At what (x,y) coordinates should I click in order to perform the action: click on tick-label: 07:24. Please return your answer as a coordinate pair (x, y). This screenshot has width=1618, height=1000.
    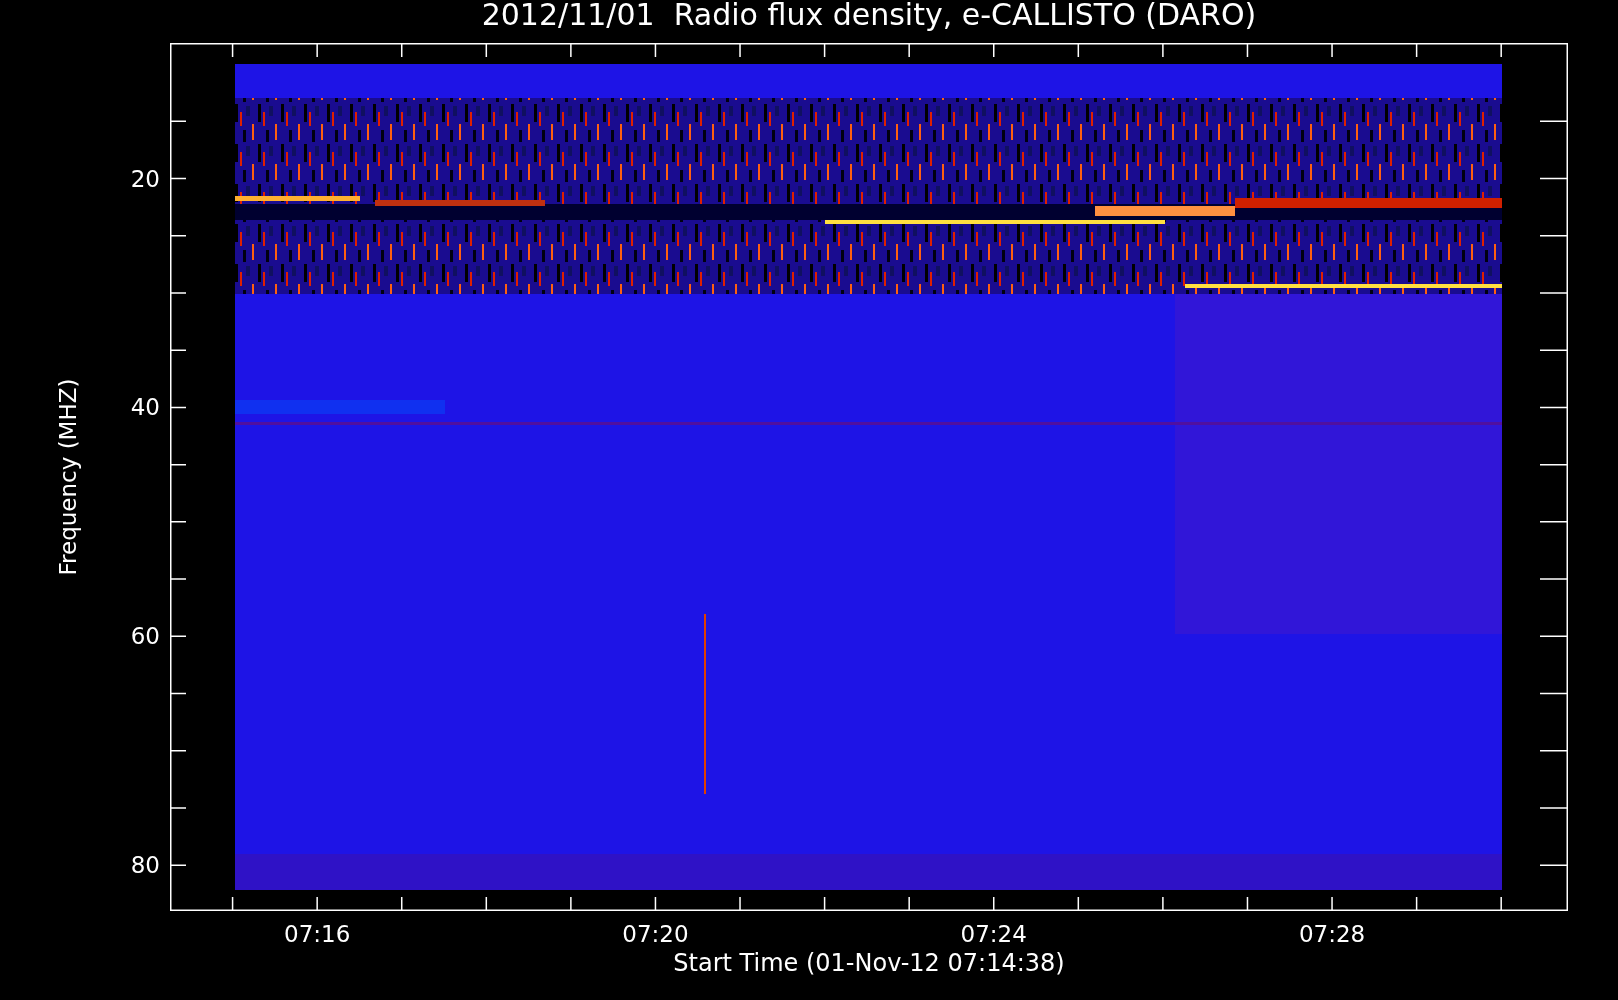
    Looking at the image, I should click on (993, 934).